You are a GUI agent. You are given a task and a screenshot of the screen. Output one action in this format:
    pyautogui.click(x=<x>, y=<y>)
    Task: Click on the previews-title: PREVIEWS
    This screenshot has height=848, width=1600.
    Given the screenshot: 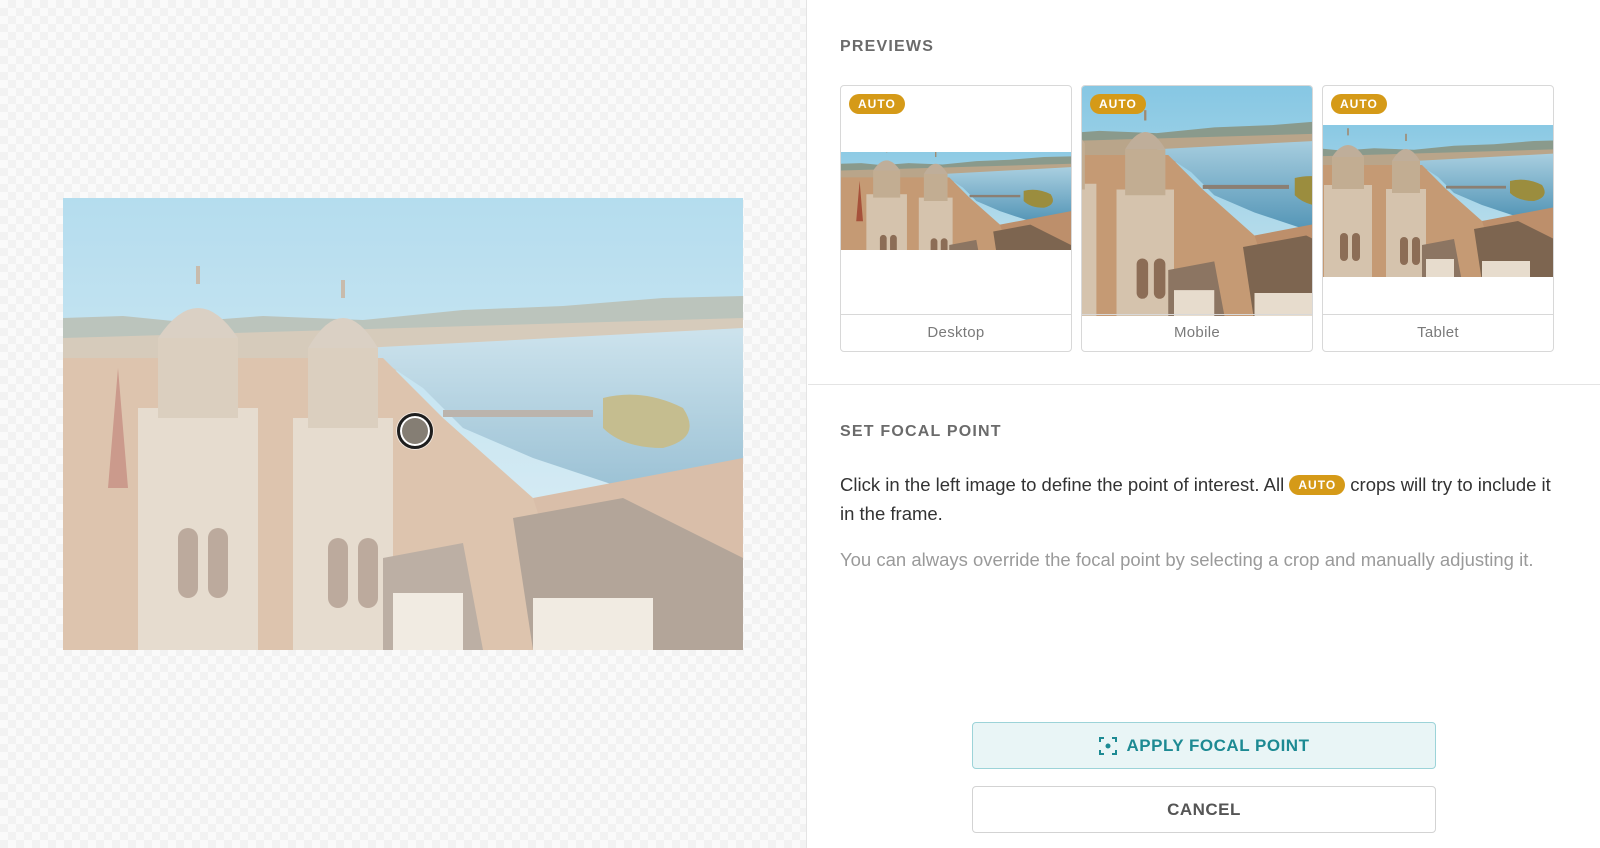 What is the action you would take?
    pyautogui.click(x=887, y=46)
    